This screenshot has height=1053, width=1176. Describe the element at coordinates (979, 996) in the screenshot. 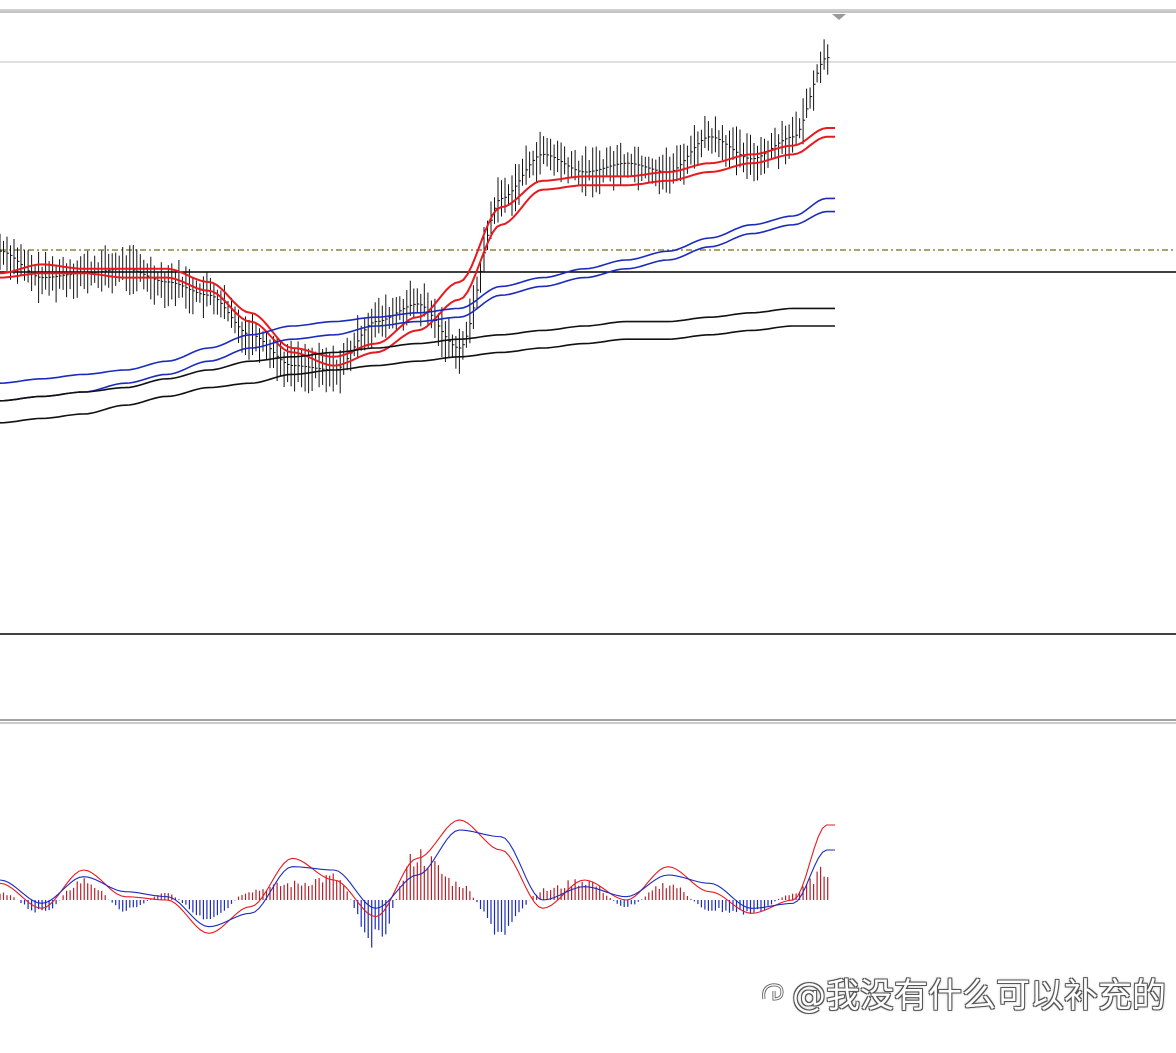

I see `watermark-text: @我没有什么可以补充的` at that location.